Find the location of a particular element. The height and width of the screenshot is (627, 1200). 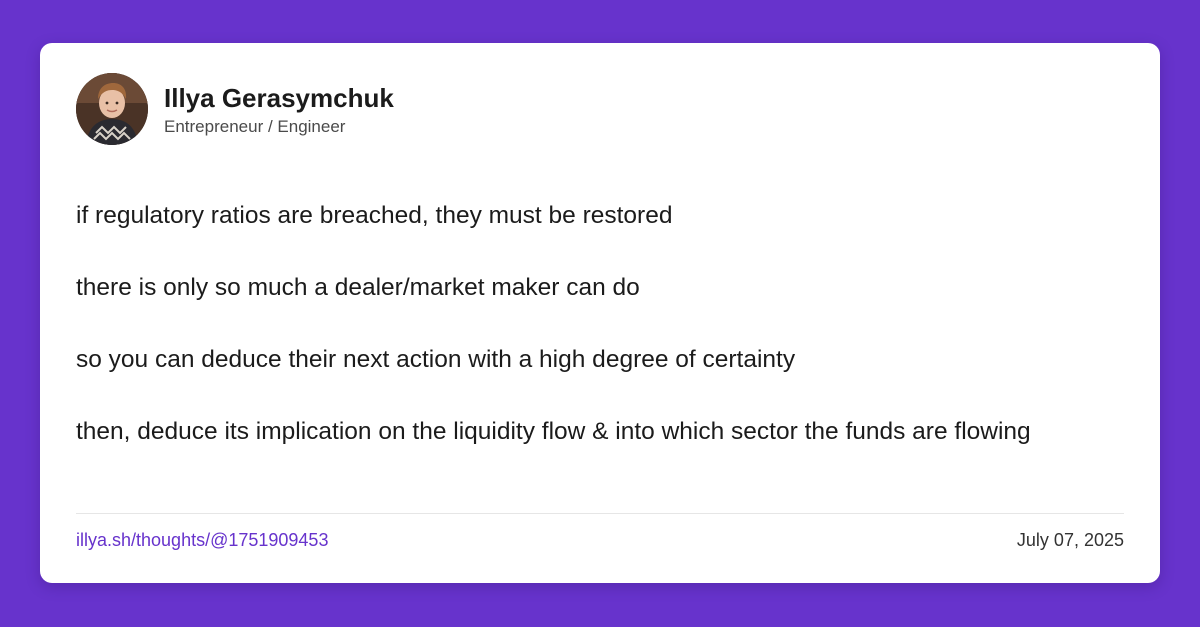

author-avatar is located at coordinates (112, 109).